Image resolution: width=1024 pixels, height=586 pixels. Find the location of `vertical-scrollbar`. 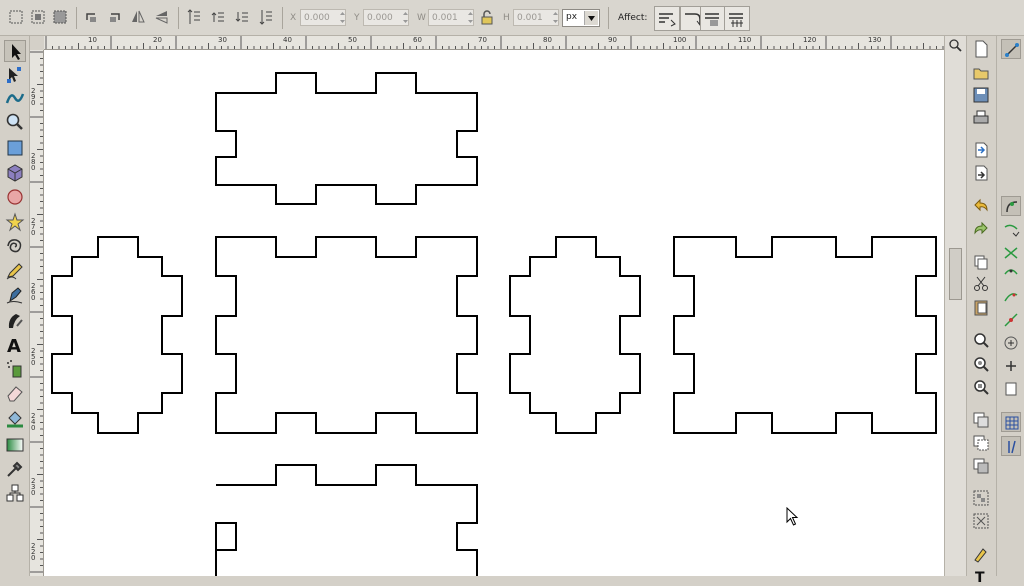

vertical-scrollbar is located at coordinates (955, 306).